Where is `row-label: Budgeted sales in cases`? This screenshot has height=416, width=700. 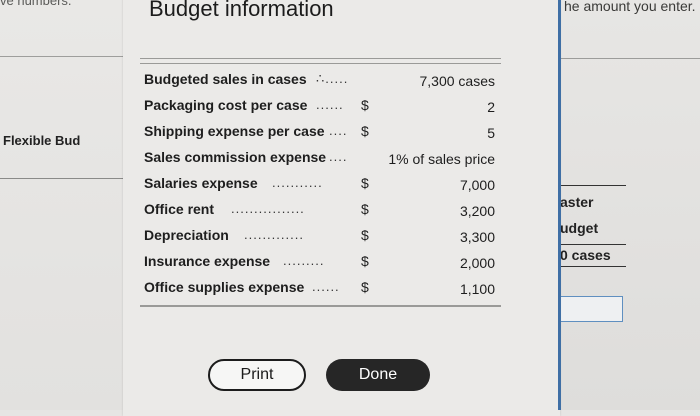 row-label: Budgeted sales in cases is located at coordinates (225, 79).